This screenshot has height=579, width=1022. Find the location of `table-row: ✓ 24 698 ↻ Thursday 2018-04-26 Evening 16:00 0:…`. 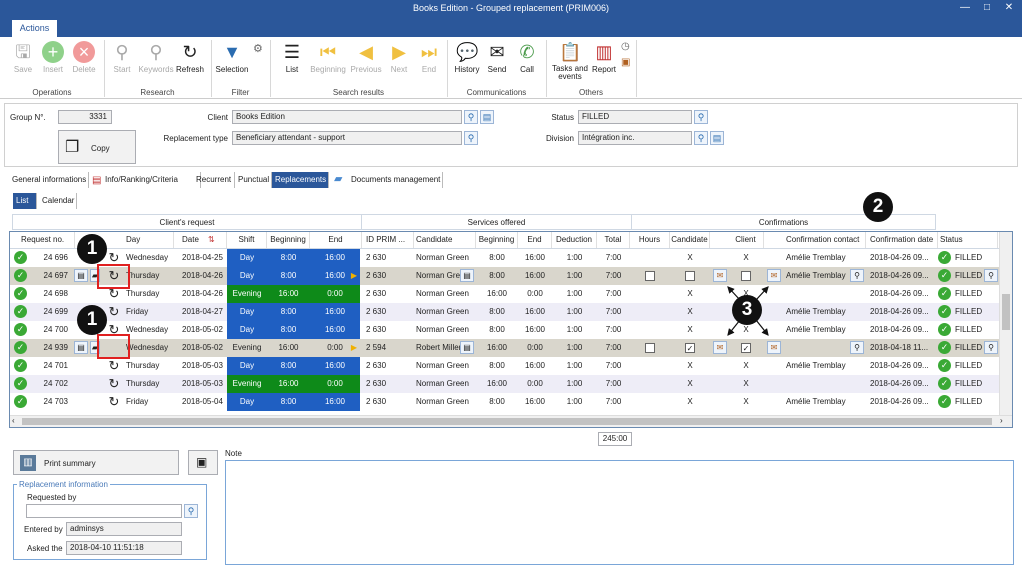

table-row: ✓ 24 698 ↻ Thursday 2018-04-26 Evening 16:00 0:… is located at coordinates (504, 294).